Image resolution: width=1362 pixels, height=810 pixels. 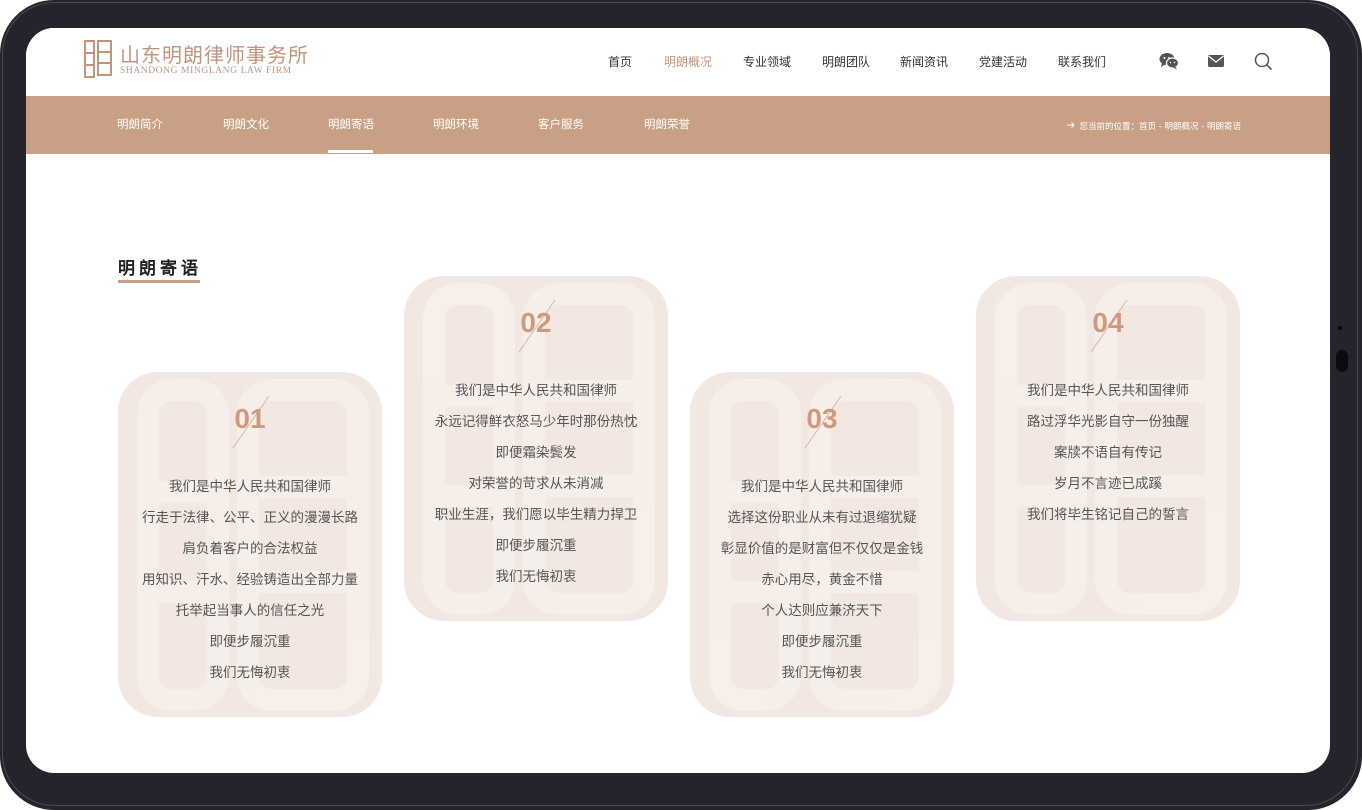 I want to click on card-text-line: 赤心用尽，黄金不惜, so click(x=822, y=580).